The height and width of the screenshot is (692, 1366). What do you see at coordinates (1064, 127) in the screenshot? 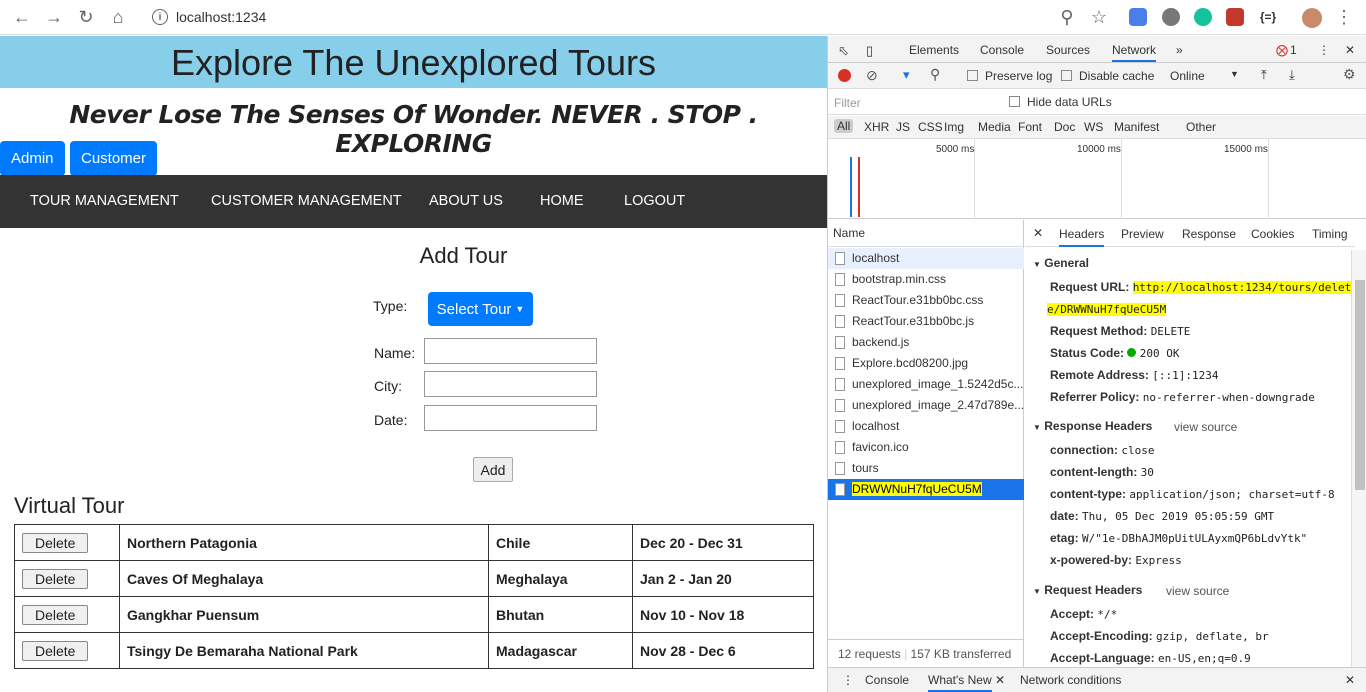
I see `type-filter-doc: Doc` at bounding box center [1064, 127].